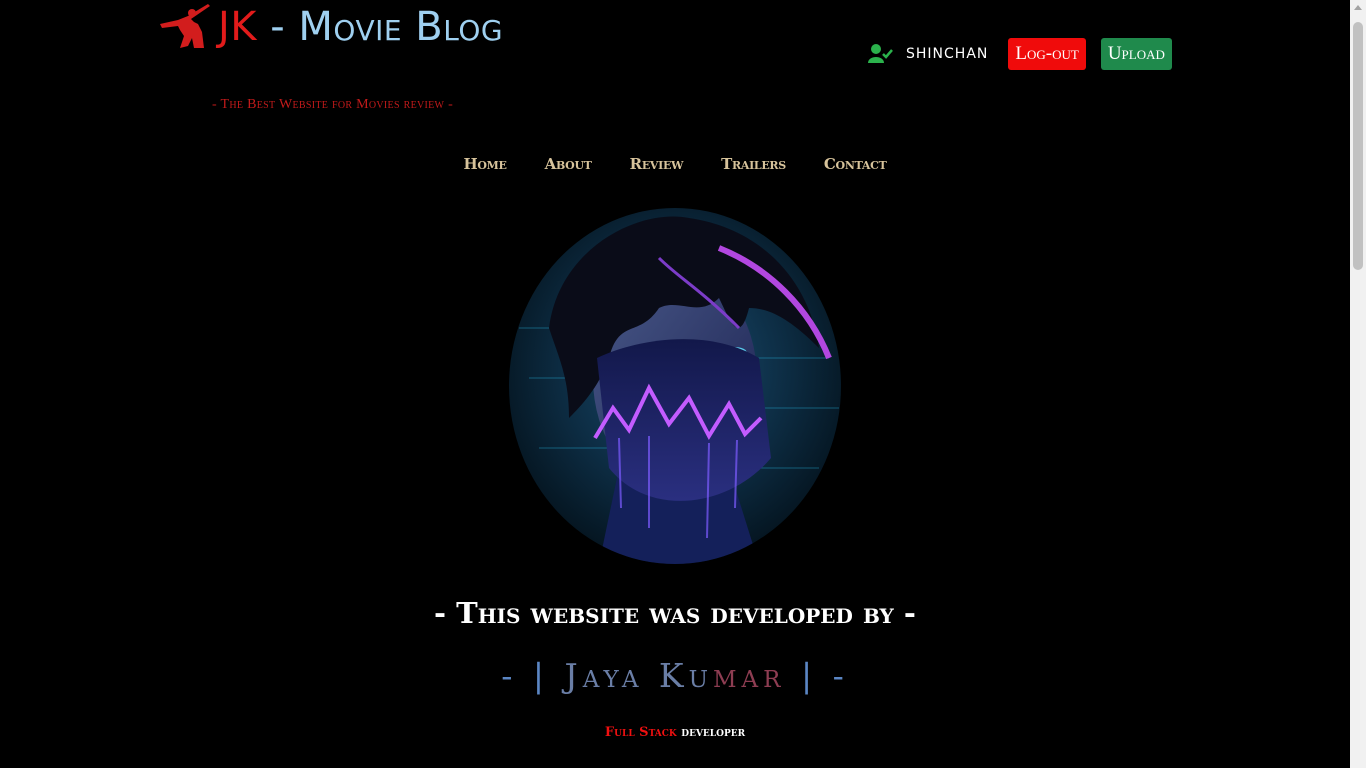 The width and height of the screenshot is (1366, 768). I want to click on logo-title: Movie Blog, so click(401, 27).